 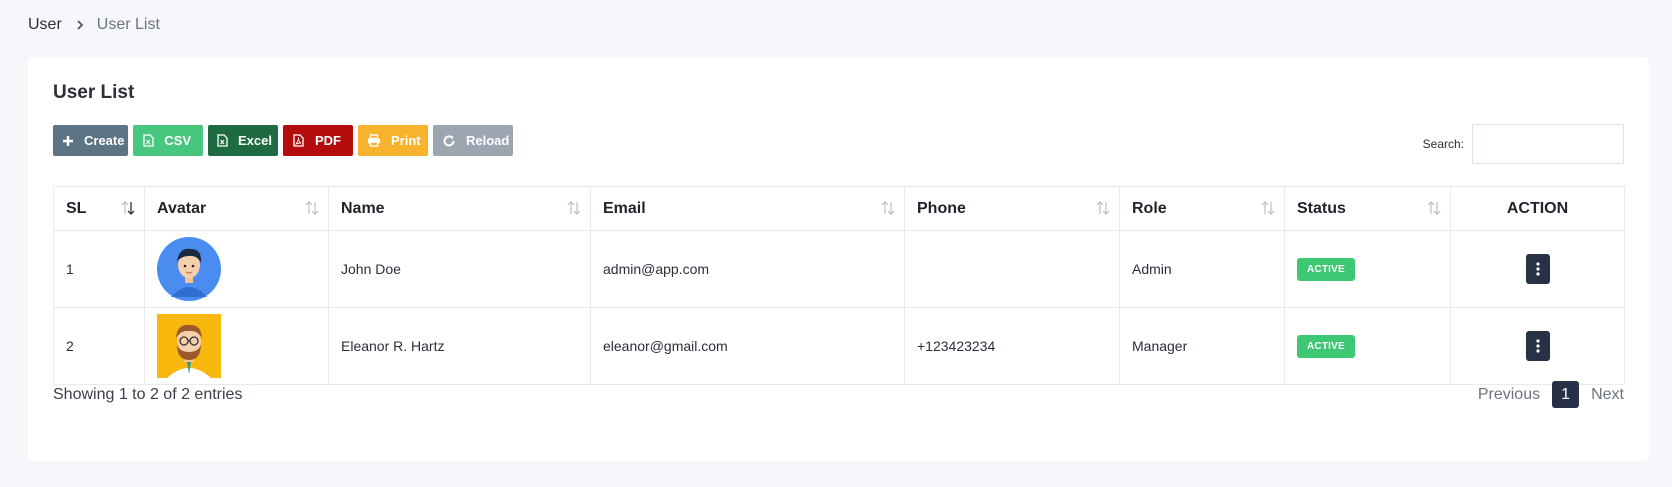 I want to click on breadcrumb-current: User List, so click(x=128, y=24).